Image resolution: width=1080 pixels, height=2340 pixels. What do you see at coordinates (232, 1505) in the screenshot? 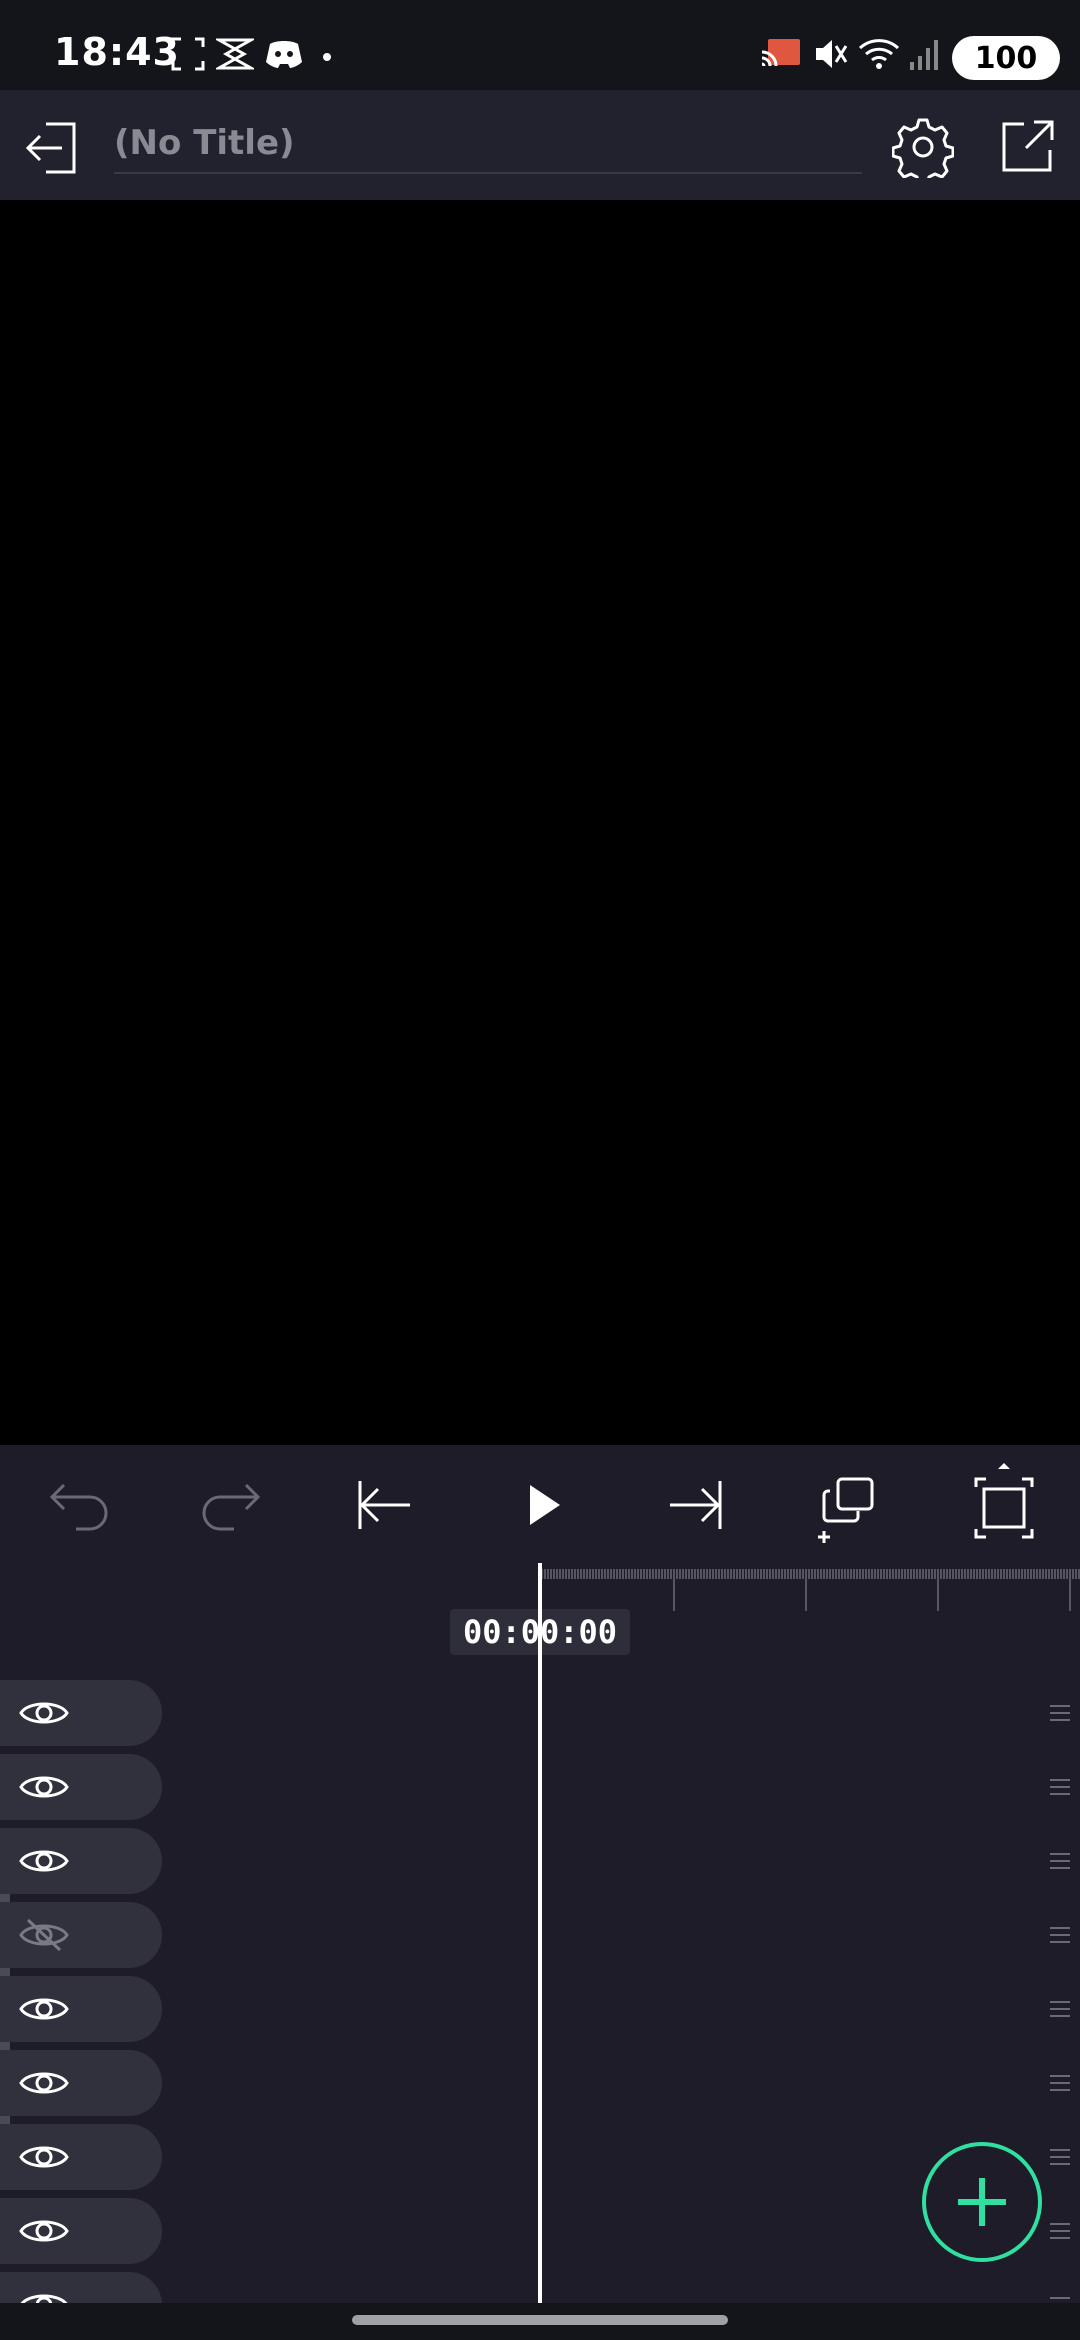
I see `redo-icon` at bounding box center [232, 1505].